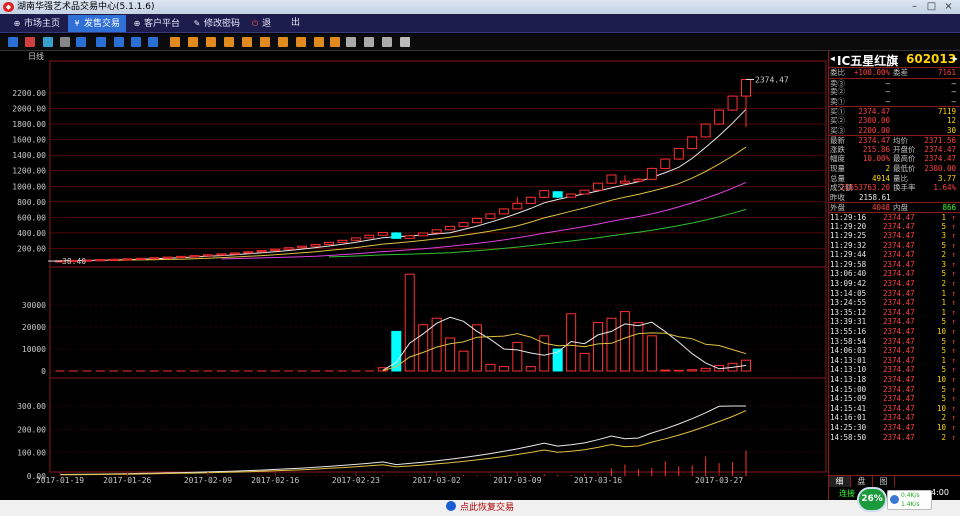 The width and height of the screenshot is (960, 516). Describe the element at coordinates (894, 131) in the screenshot. I see `quote-row: 买③ 2200.00 30` at that location.